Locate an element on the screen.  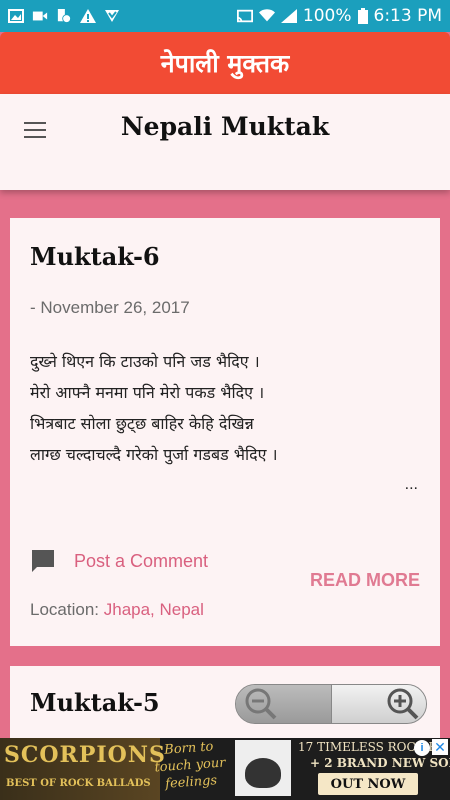
zoom-control is located at coordinates (331, 704).